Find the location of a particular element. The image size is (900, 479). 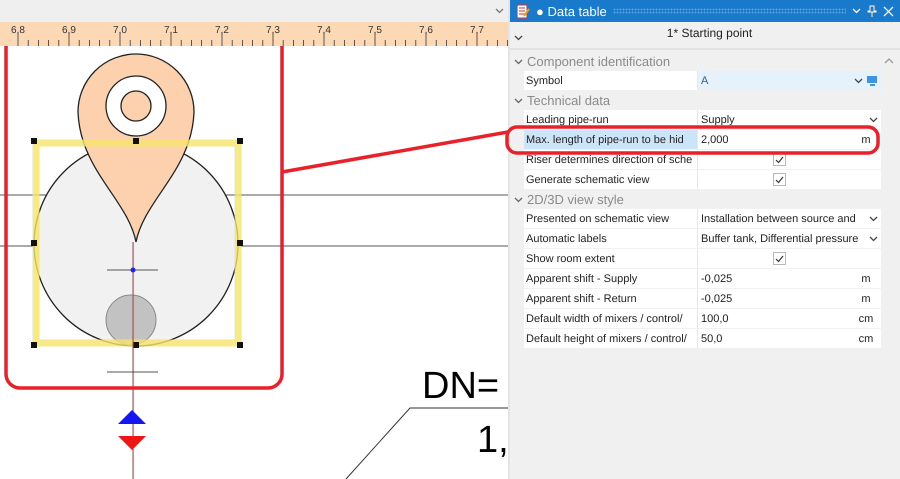

component-title: 1* Starting point is located at coordinates (710, 33).